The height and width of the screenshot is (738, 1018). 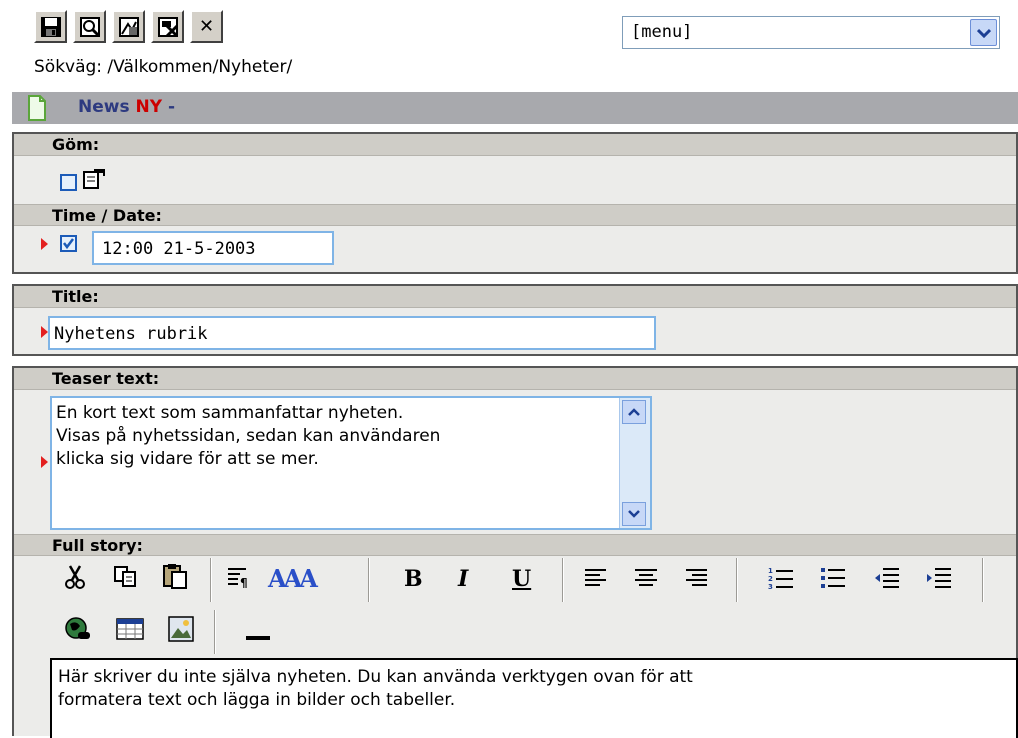 I want to click on time-date-checkbox, so click(x=68, y=243).